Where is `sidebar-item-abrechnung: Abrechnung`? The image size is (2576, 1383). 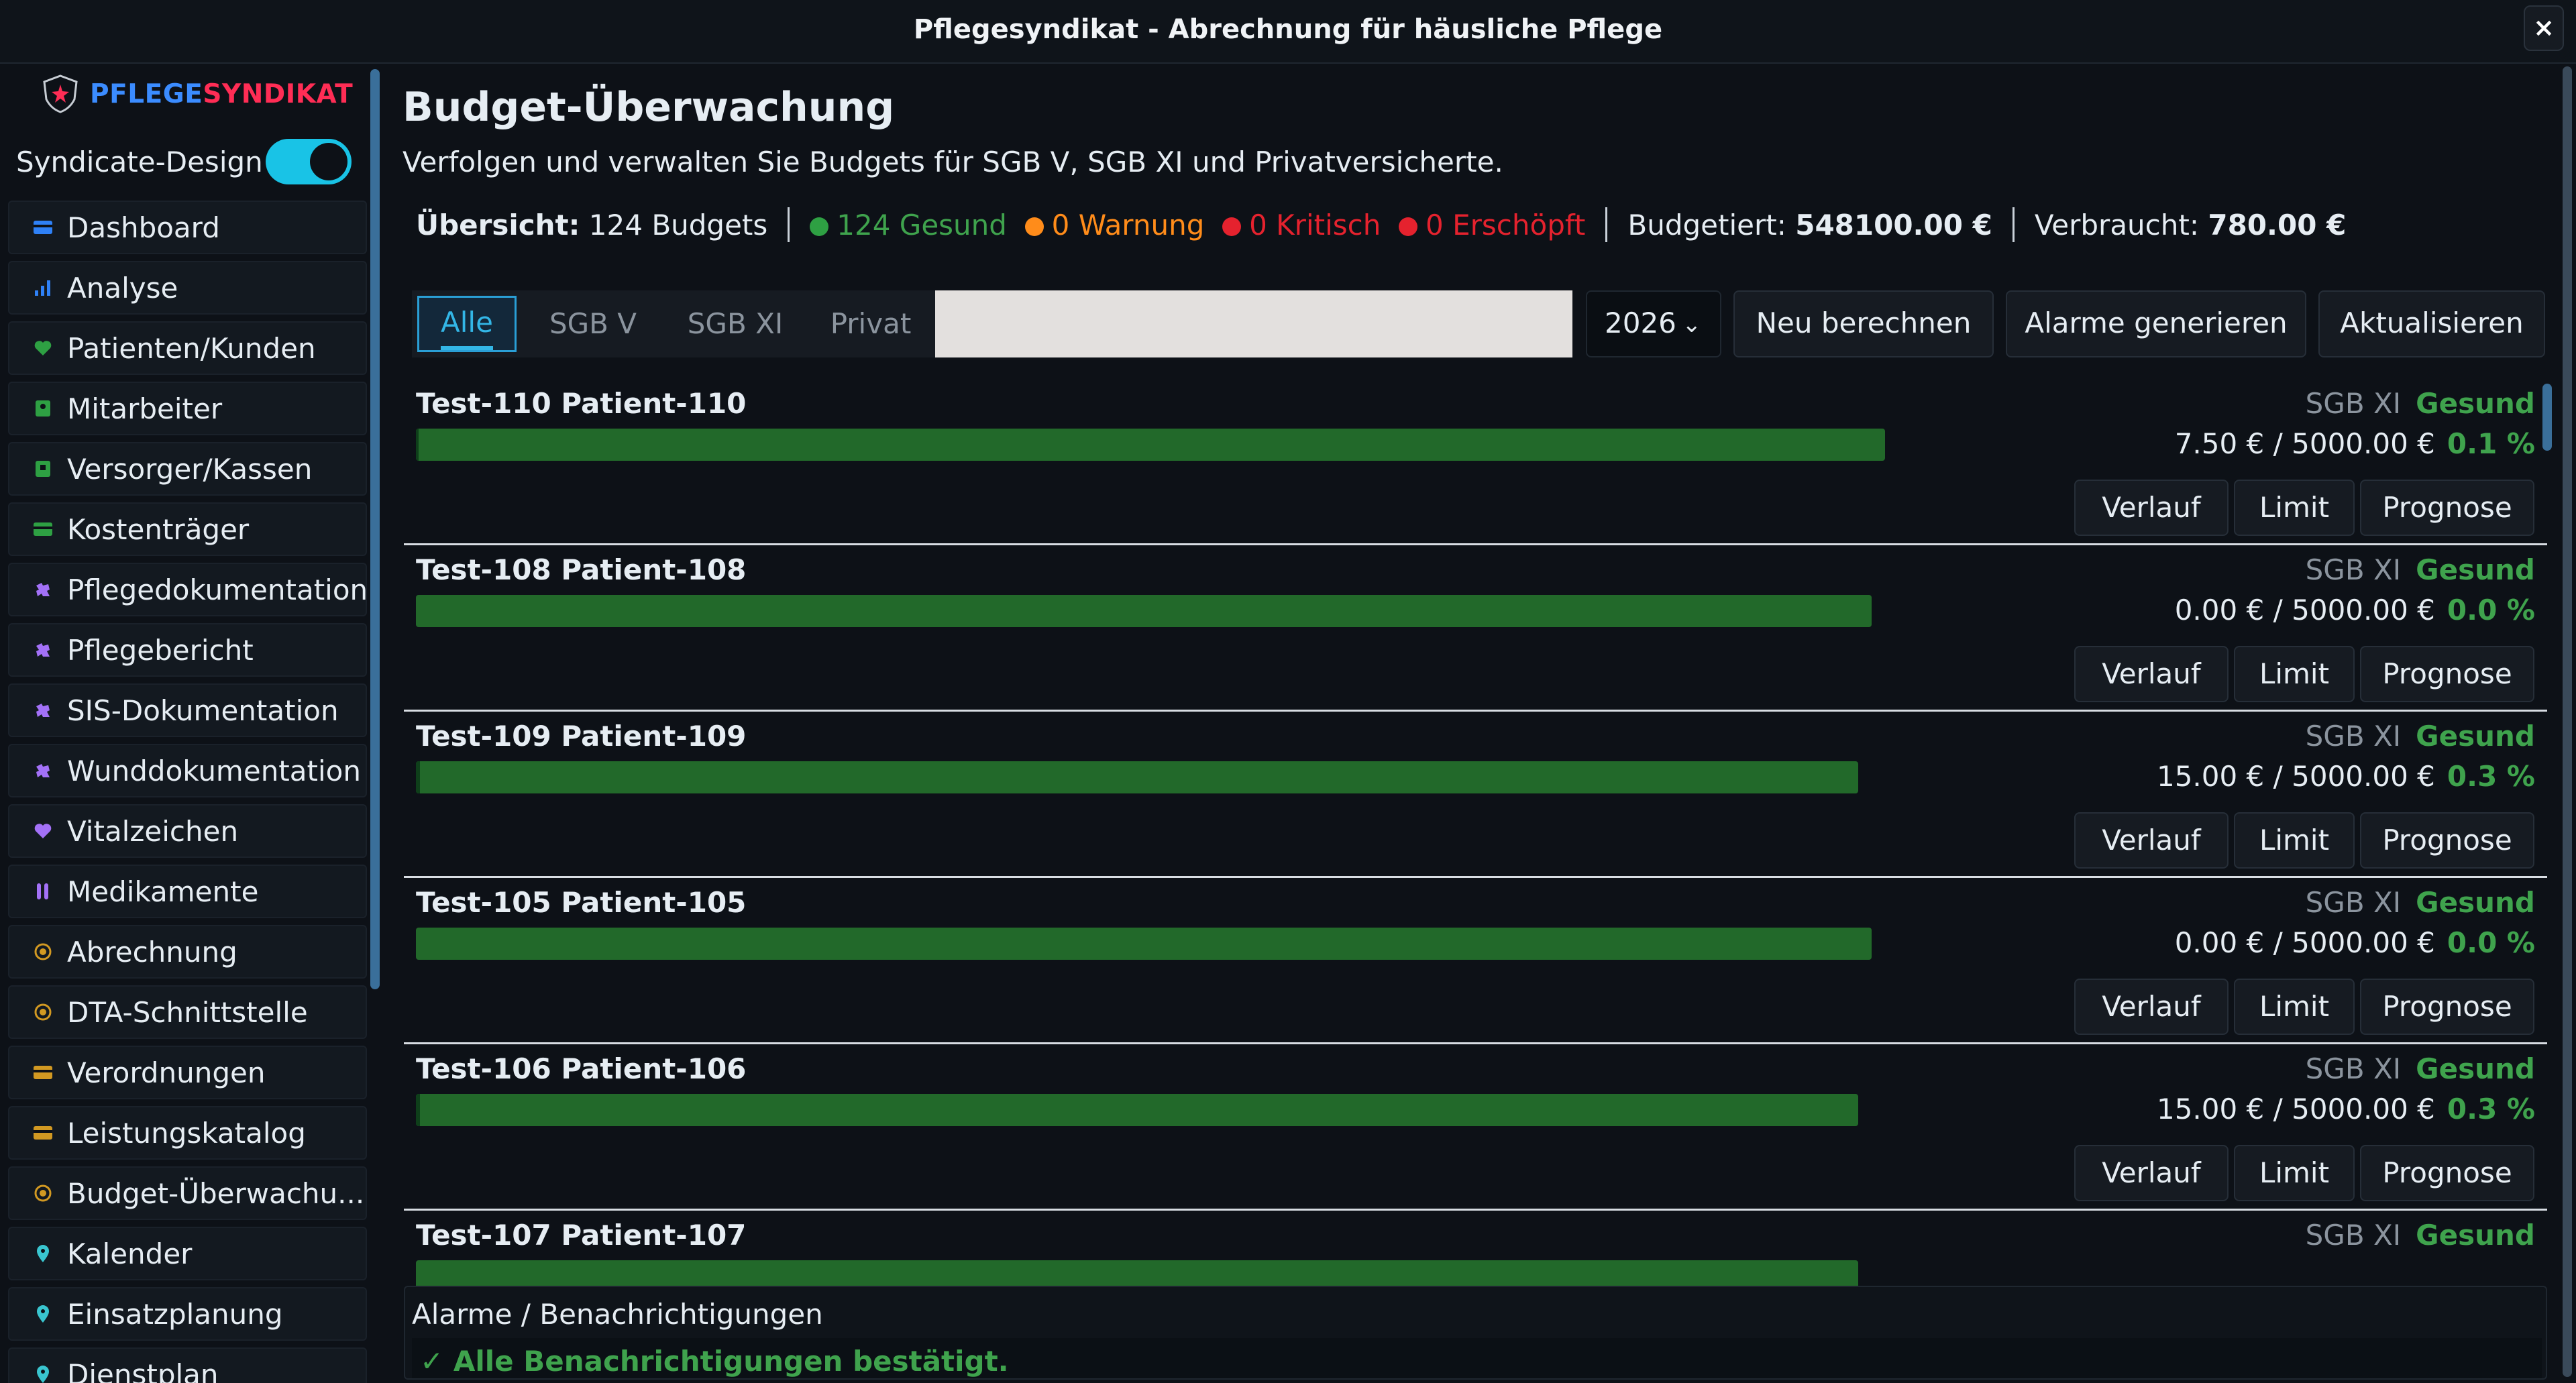 sidebar-item-abrechnung: Abrechnung is located at coordinates (187, 952).